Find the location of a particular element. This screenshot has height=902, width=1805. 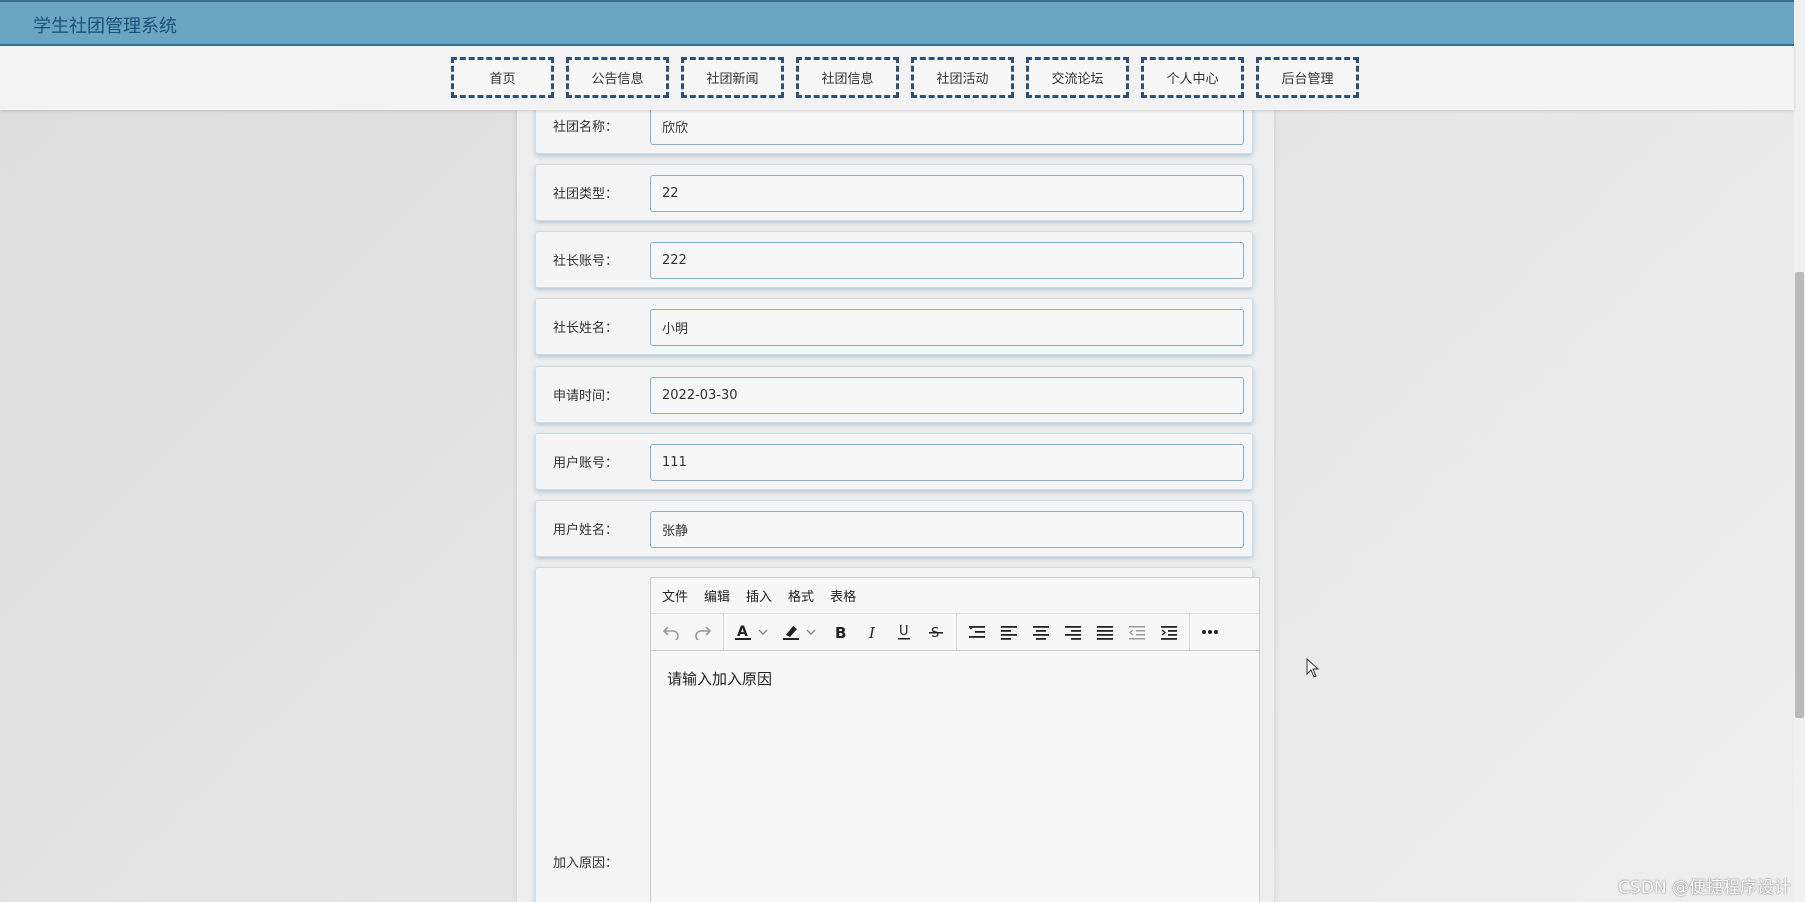

field-row-club-type: 社团类型： is located at coordinates (894, 192).